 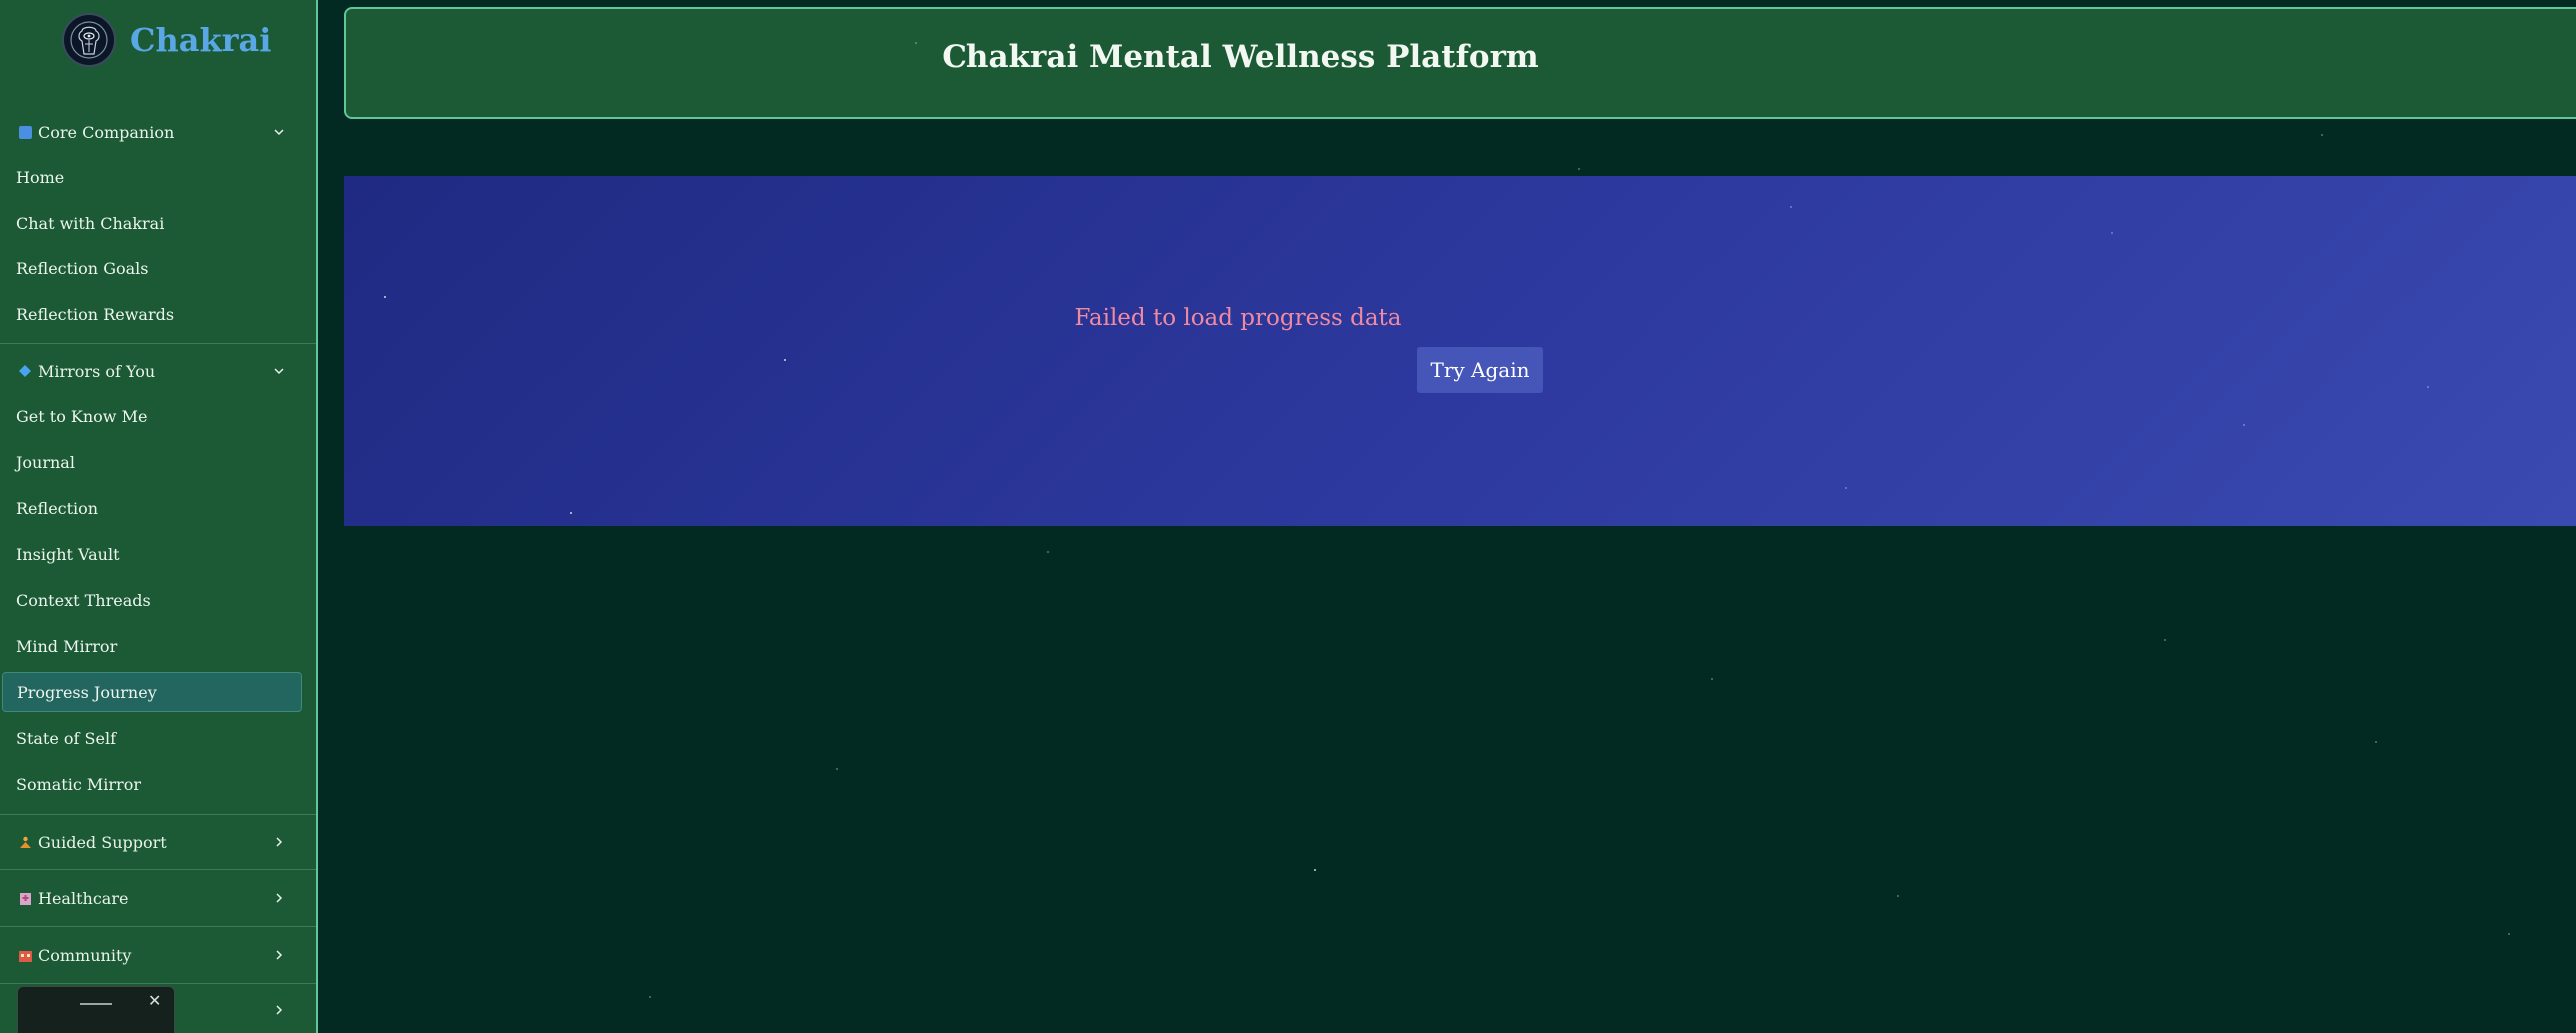 What do you see at coordinates (96, 1004) in the screenshot?
I see `drag-handle` at bounding box center [96, 1004].